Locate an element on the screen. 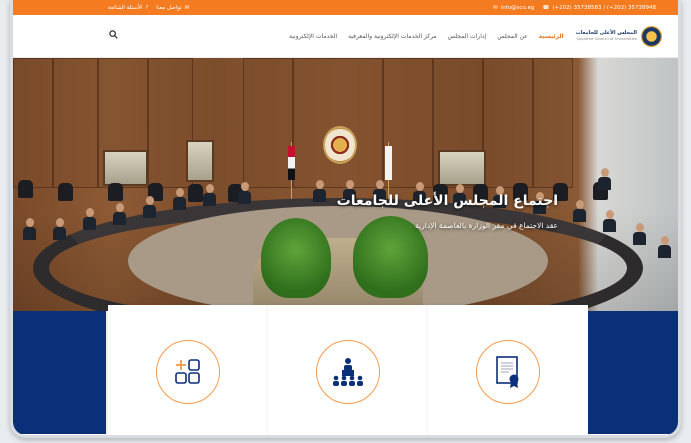  mail-icon: ✉ is located at coordinates (495, 7).